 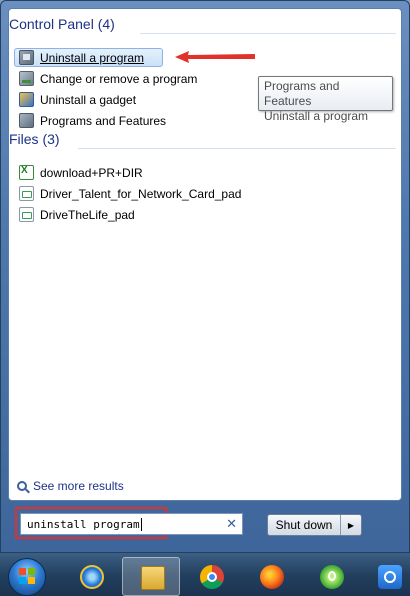 What do you see at coordinates (22, 486) in the screenshot?
I see `search-icon` at bounding box center [22, 486].